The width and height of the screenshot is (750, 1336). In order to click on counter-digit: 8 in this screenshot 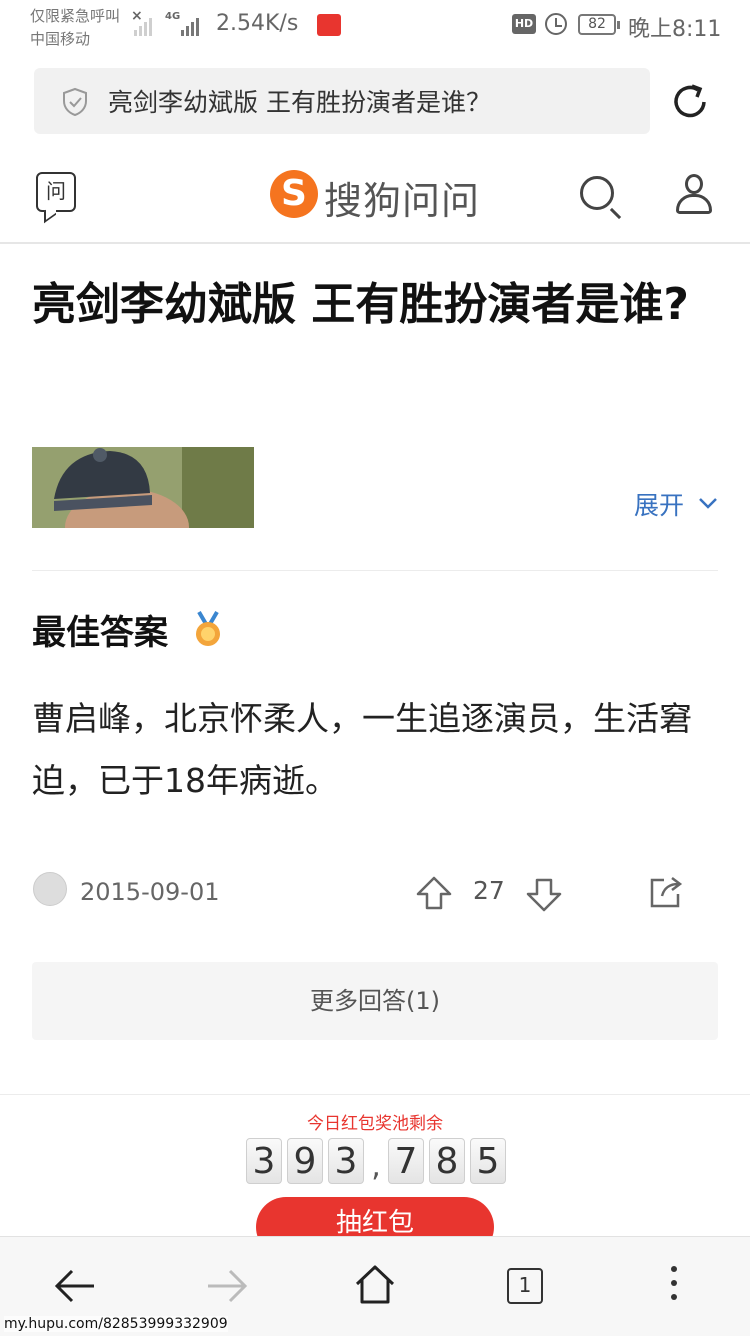, I will do `click(447, 1161)`.